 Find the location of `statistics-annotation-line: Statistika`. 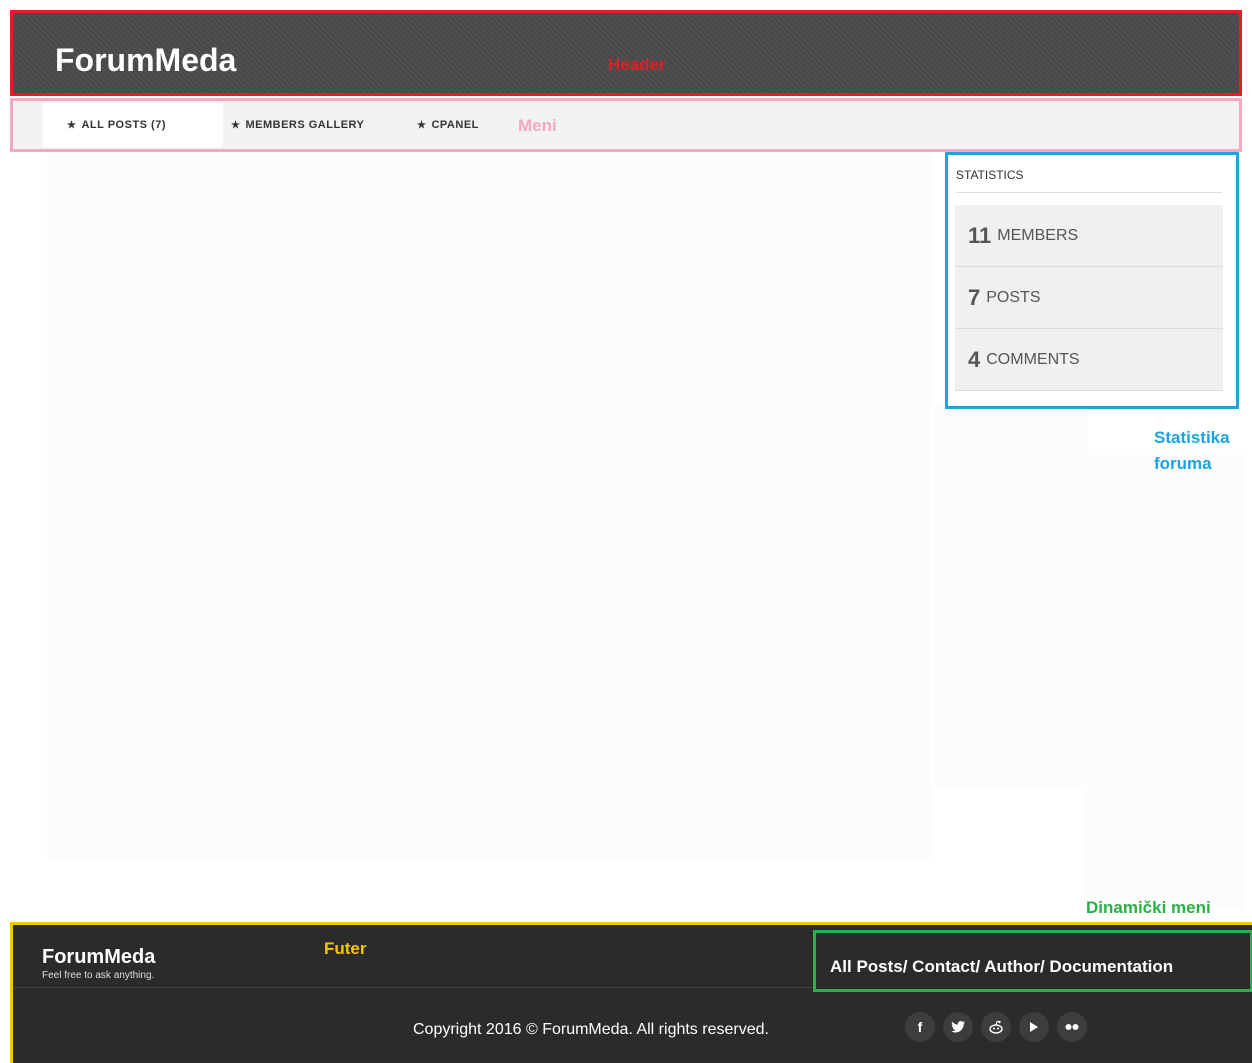

statistics-annotation-line: Statistika is located at coordinates (1192, 437).